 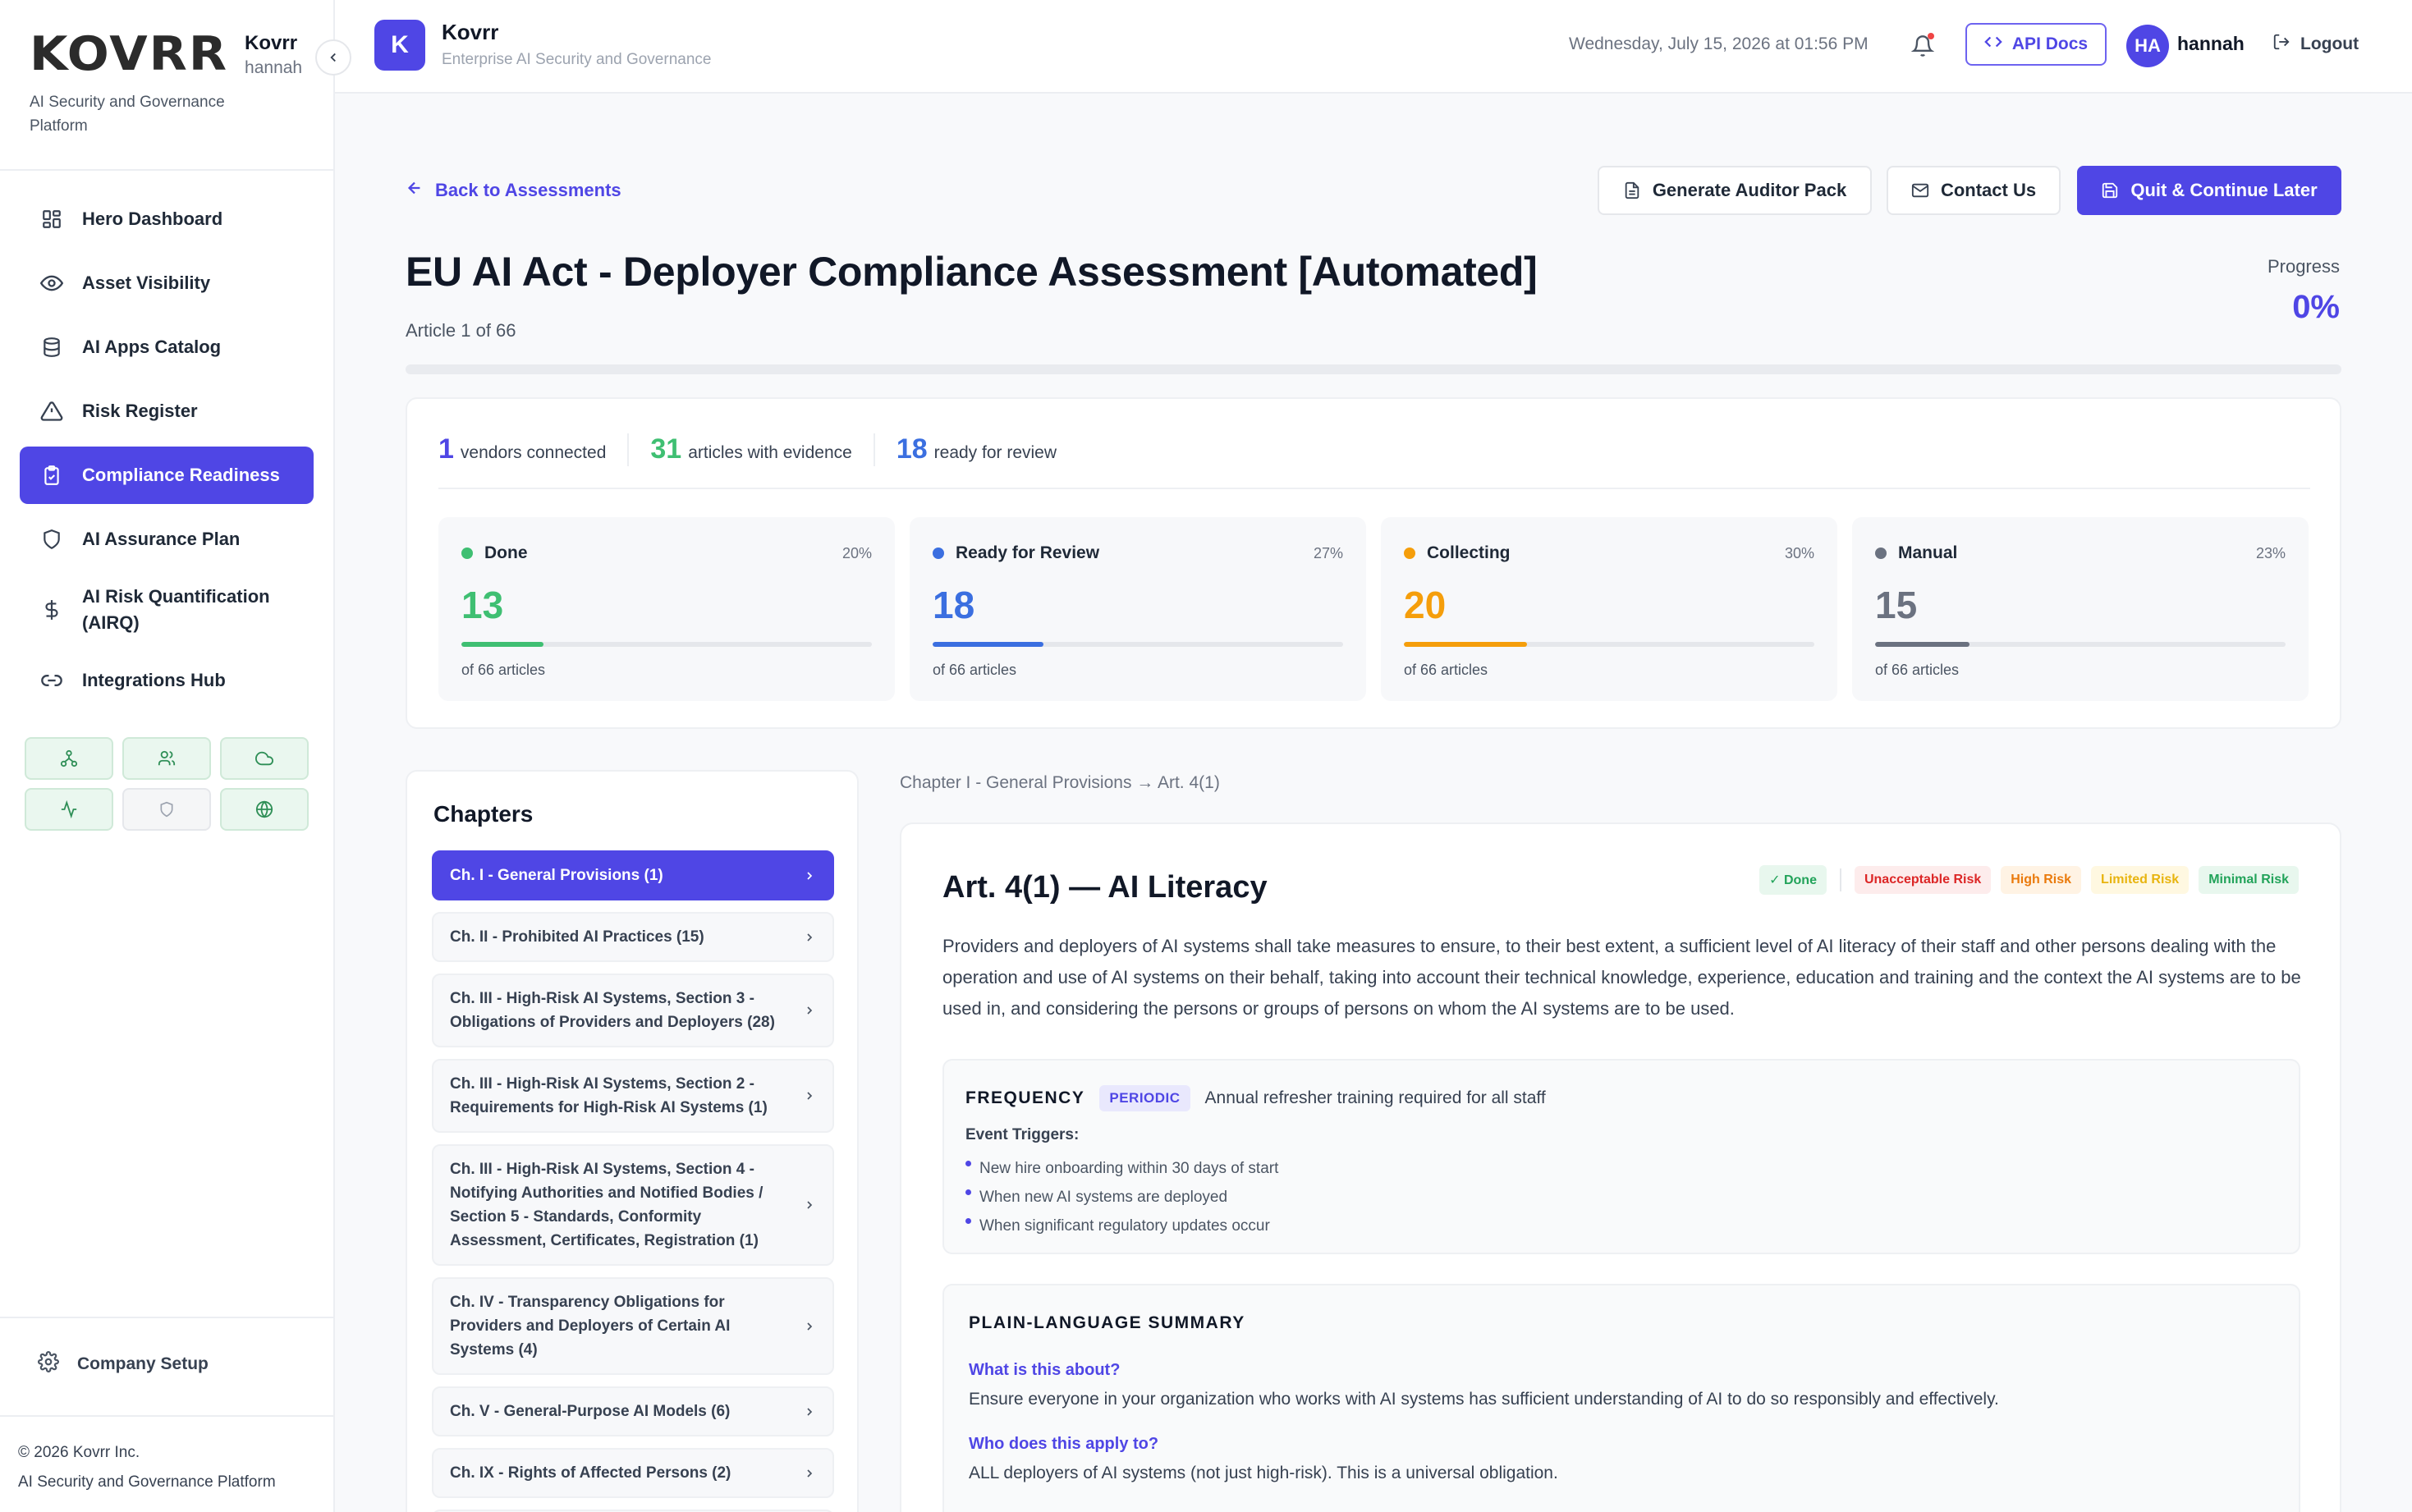 What do you see at coordinates (2140, 880) in the screenshot?
I see `risk-badge-limited: Limited Risk` at bounding box center [2140, 880].